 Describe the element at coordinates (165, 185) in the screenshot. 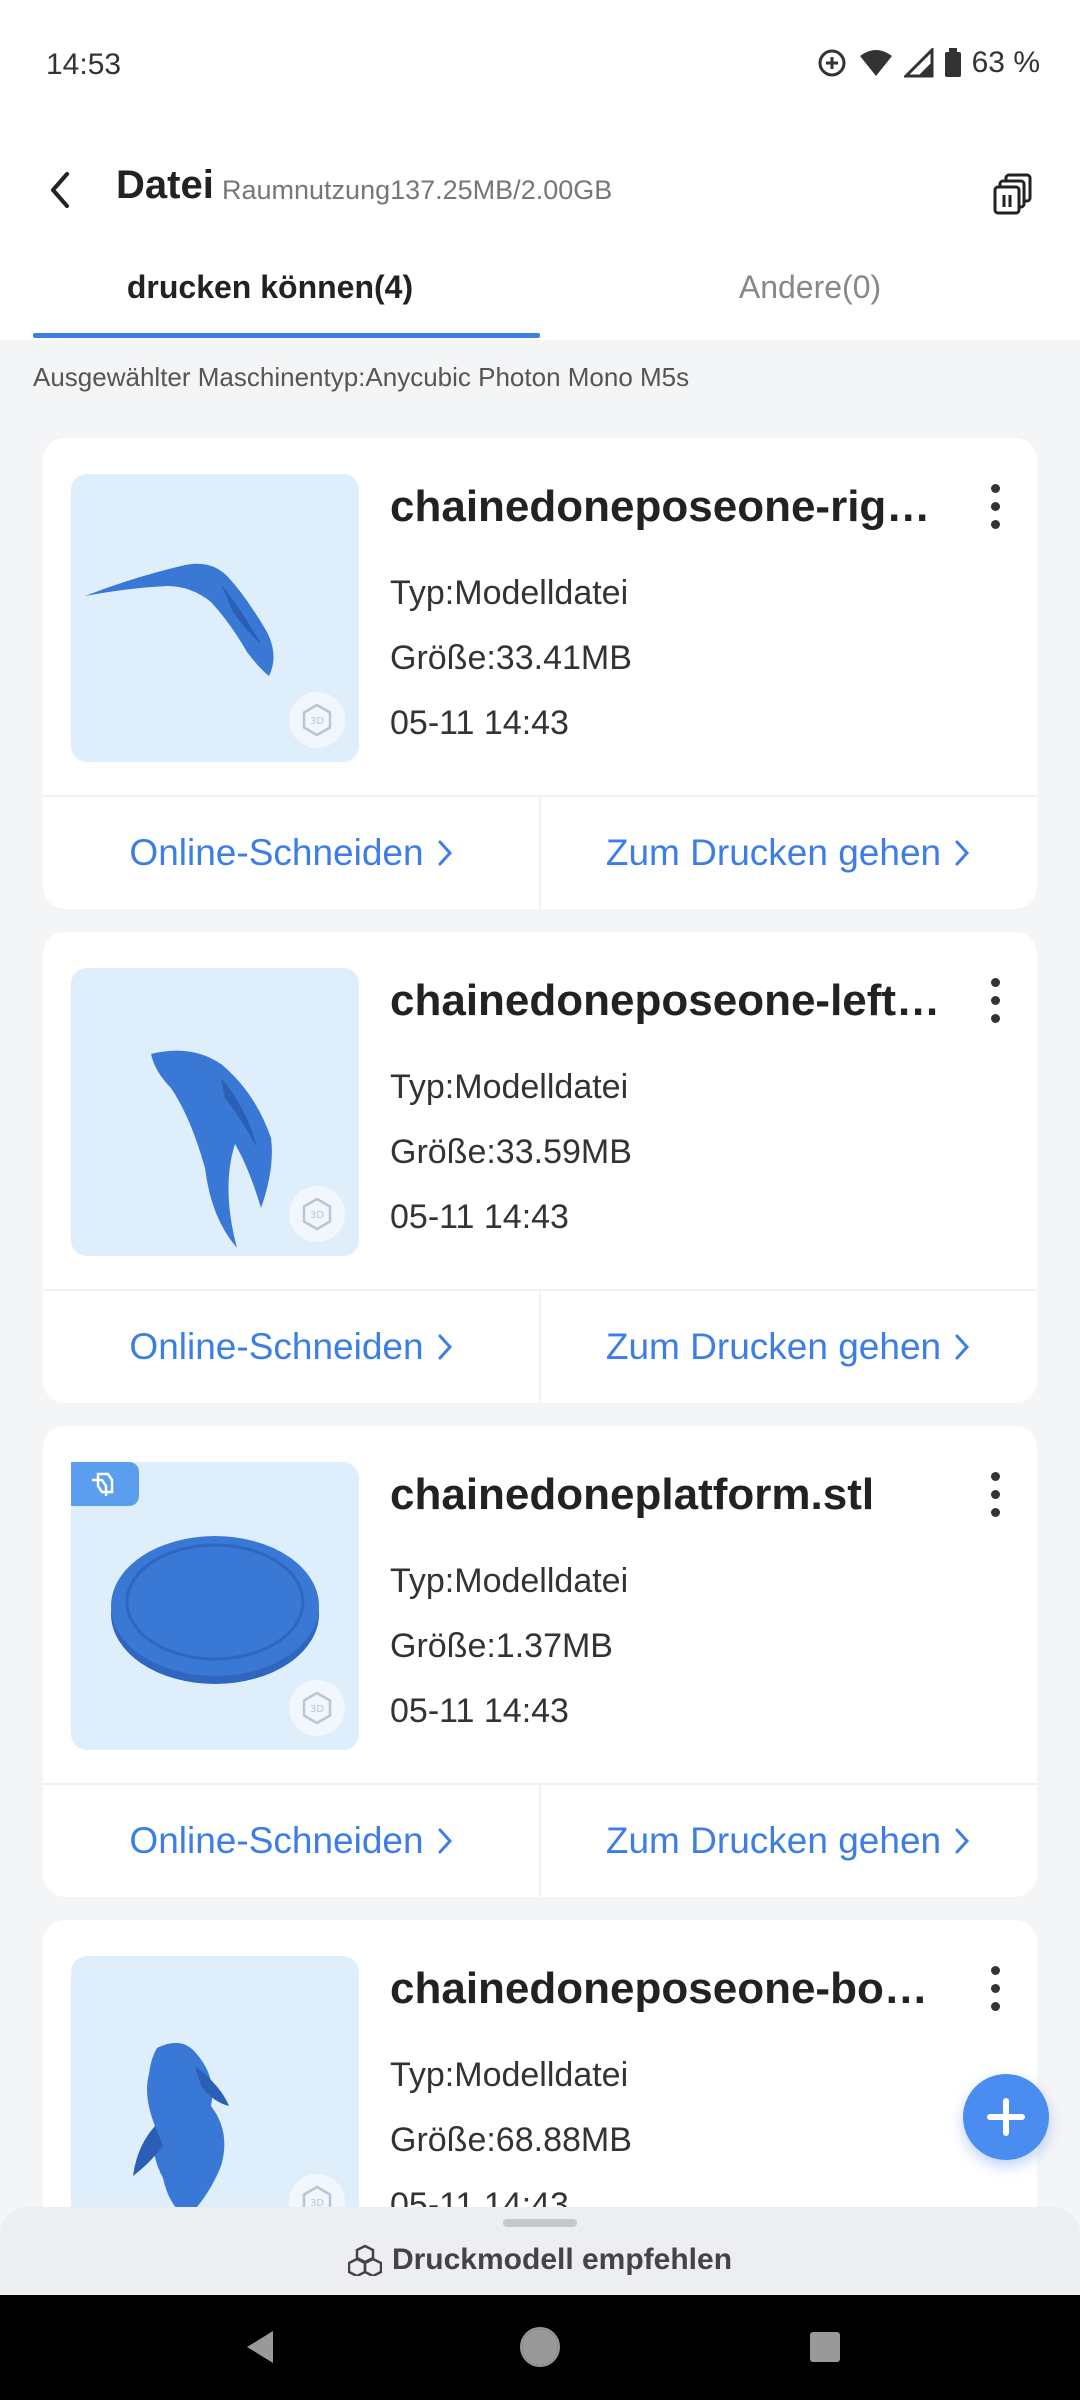

I see `page-title: Datei` at that location.